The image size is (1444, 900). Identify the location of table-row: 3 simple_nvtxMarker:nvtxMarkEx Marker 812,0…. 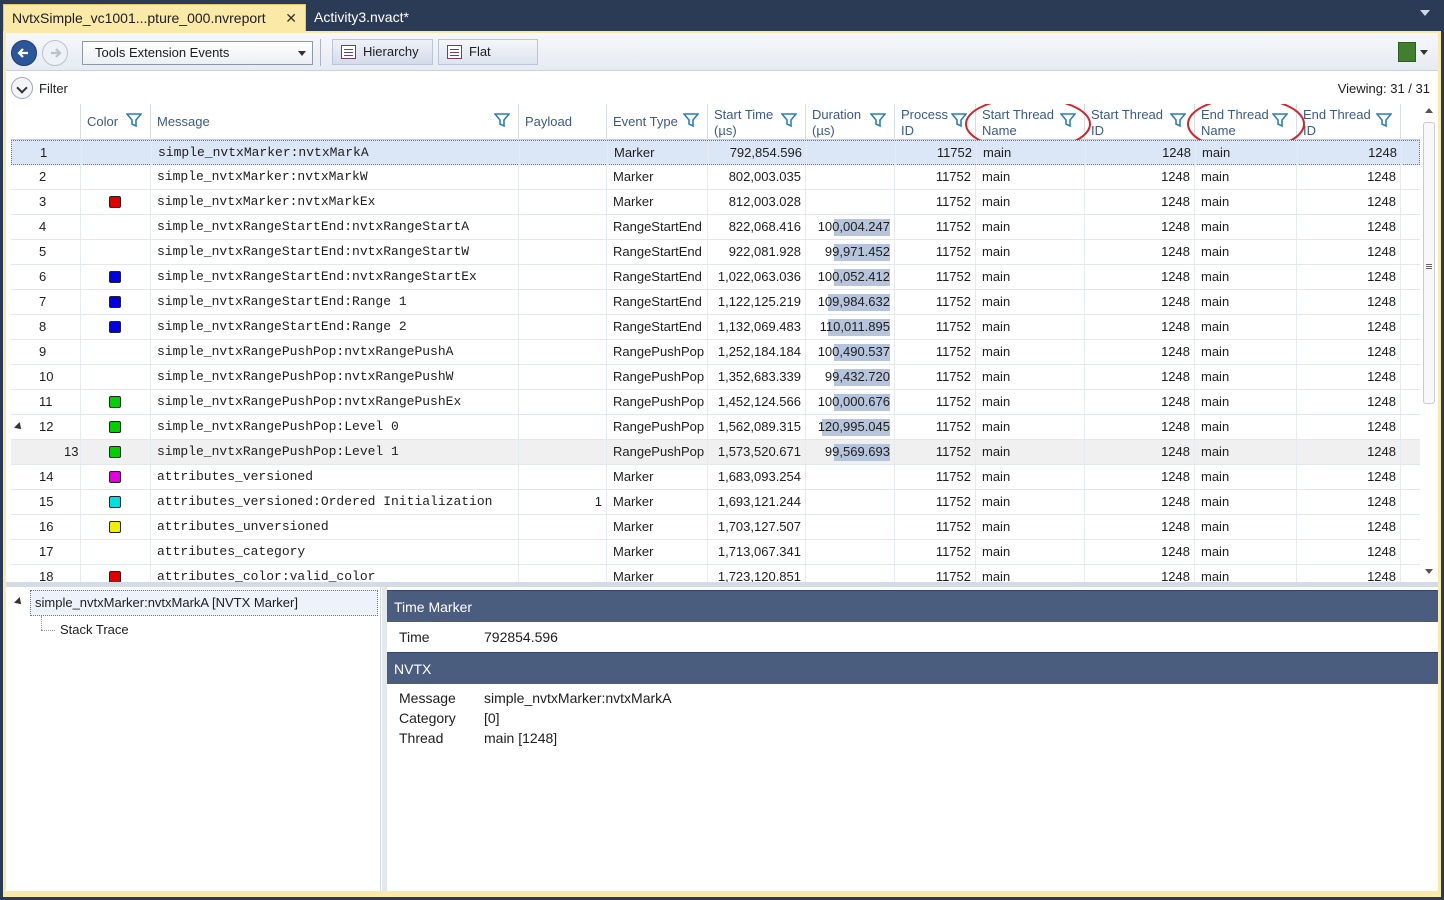
(715, 202).